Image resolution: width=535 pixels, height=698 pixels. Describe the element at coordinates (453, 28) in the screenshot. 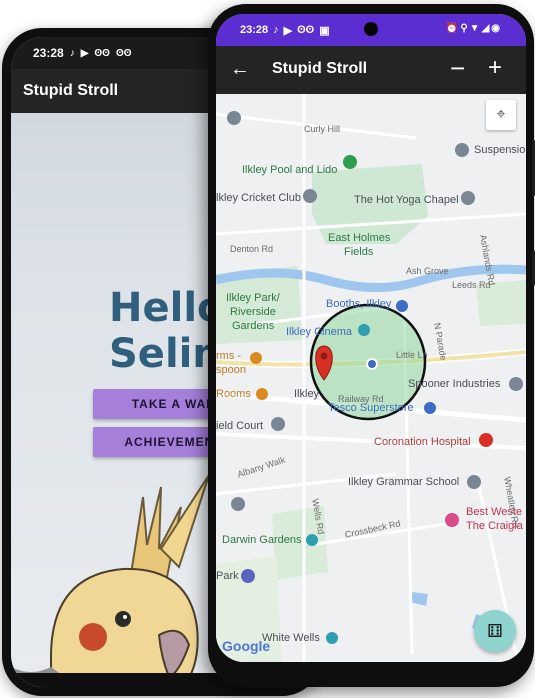

I see `alarm-icon: ⏰` at that location.